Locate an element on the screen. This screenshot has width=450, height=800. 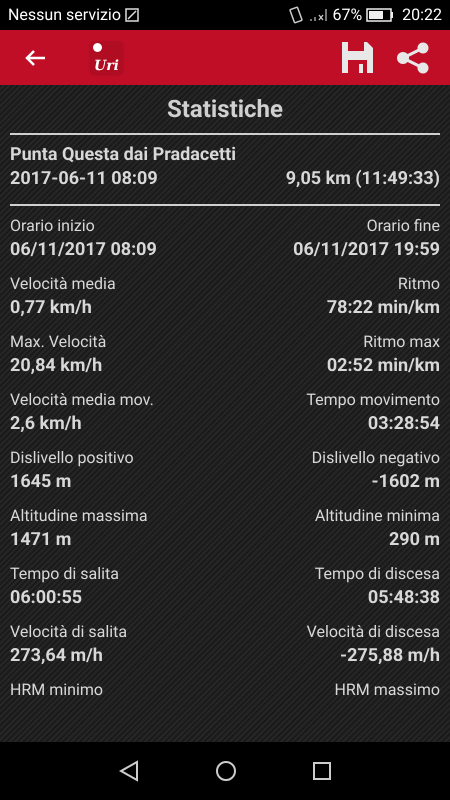
stat-value: 290 m is located at coordinates (414, 540).